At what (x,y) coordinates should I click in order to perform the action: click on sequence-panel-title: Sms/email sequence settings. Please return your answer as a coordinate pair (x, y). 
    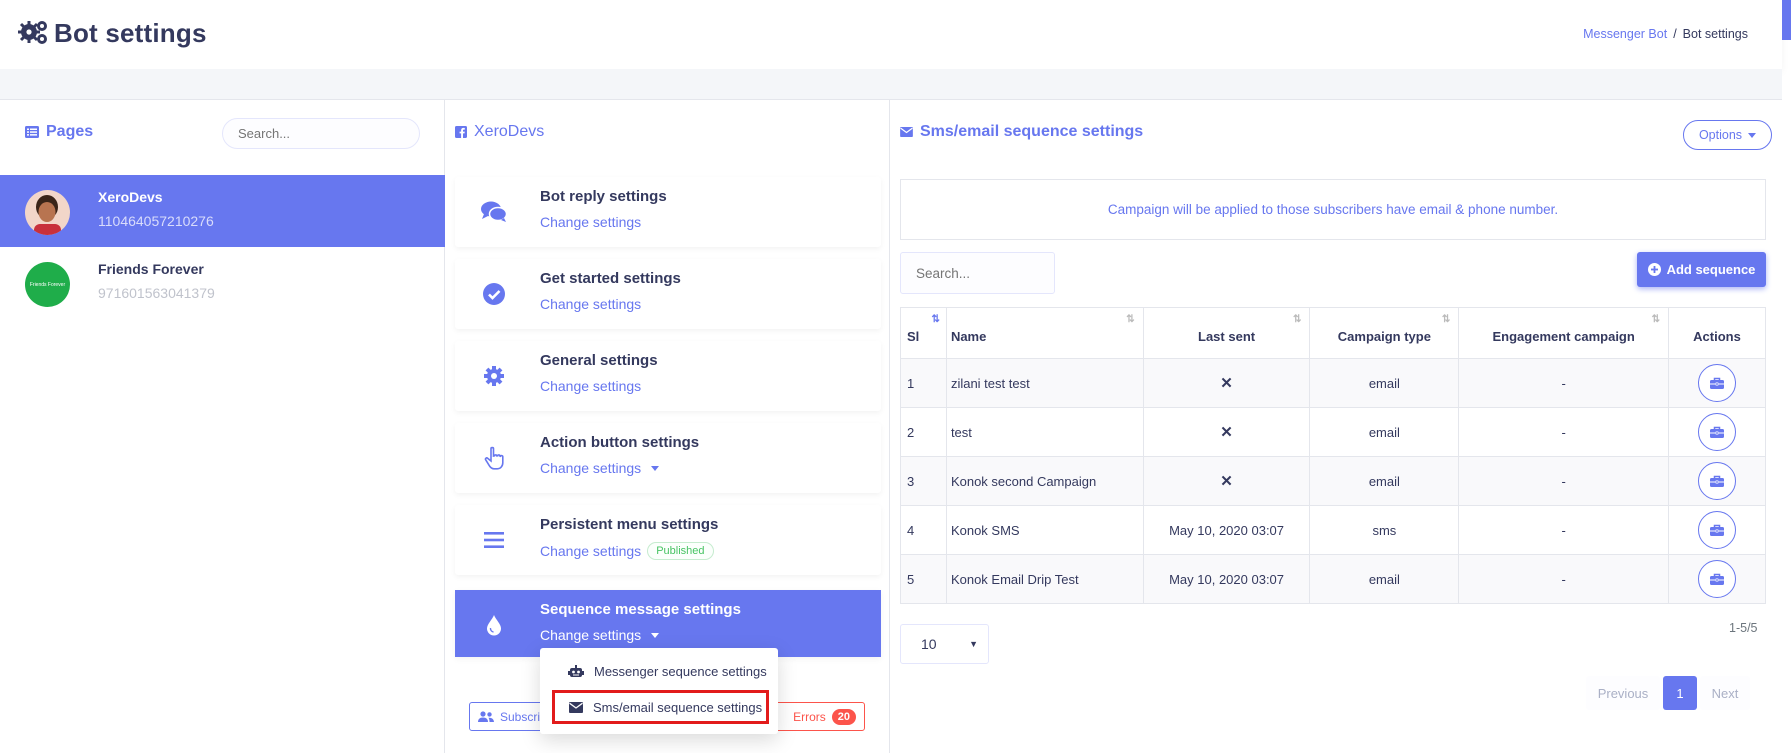
    Looking at the image, I should click on (1021, 132).